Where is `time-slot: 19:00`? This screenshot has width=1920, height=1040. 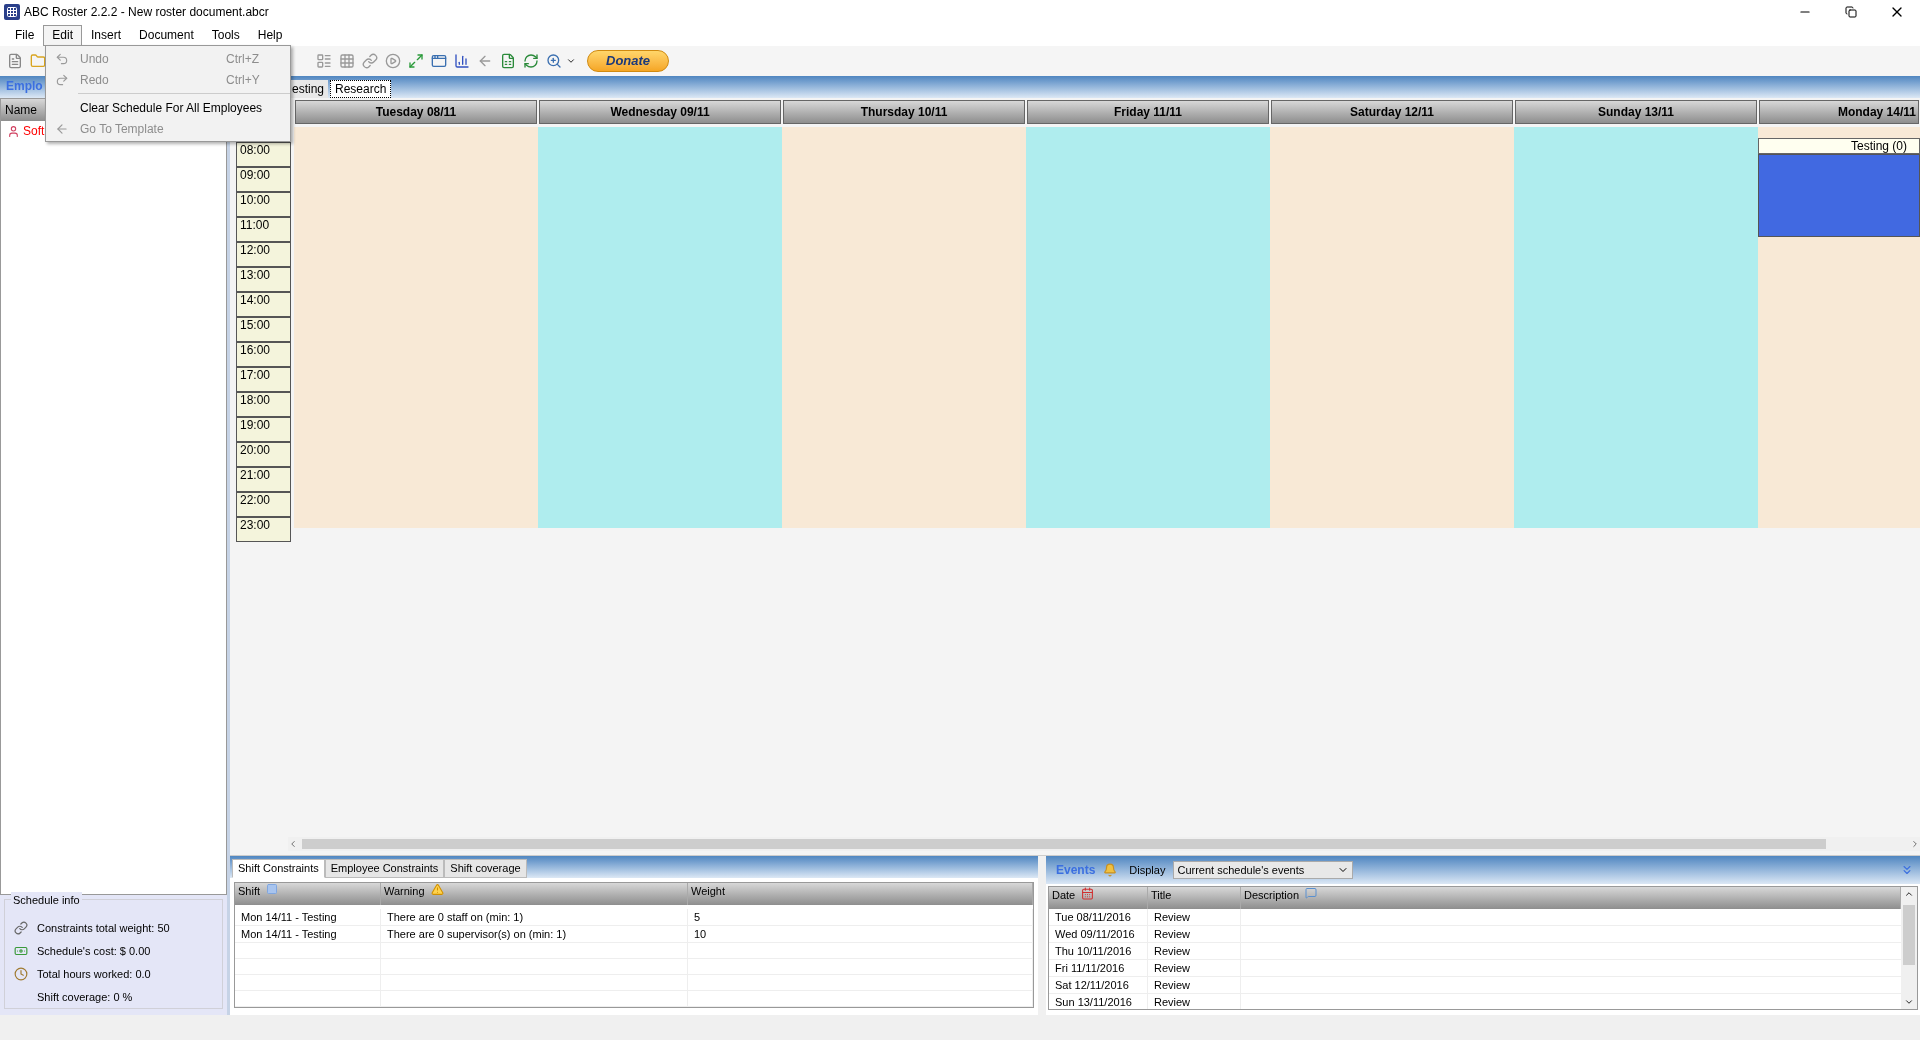
time-slot: 19:00 is located at coordinates (263, 429).